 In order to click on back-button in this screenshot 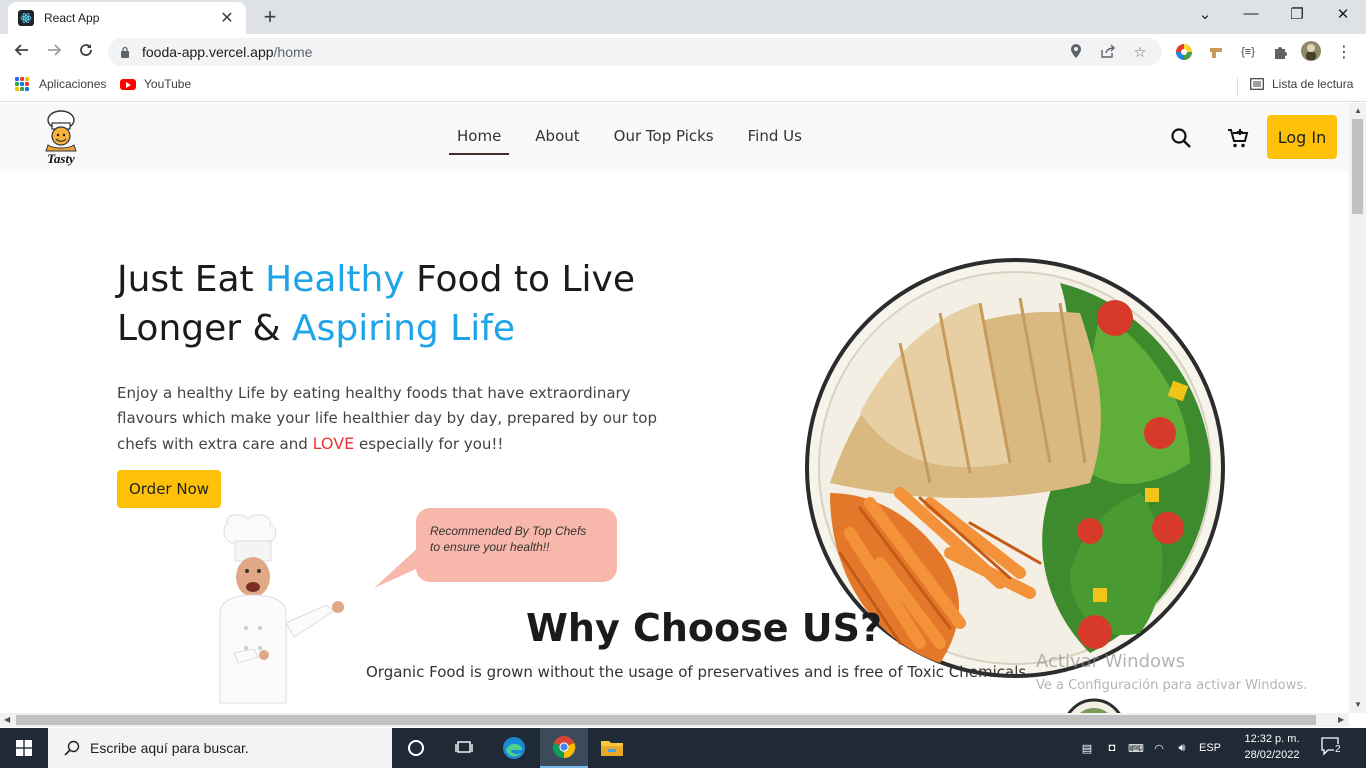, I will do `click(22, 52)`.